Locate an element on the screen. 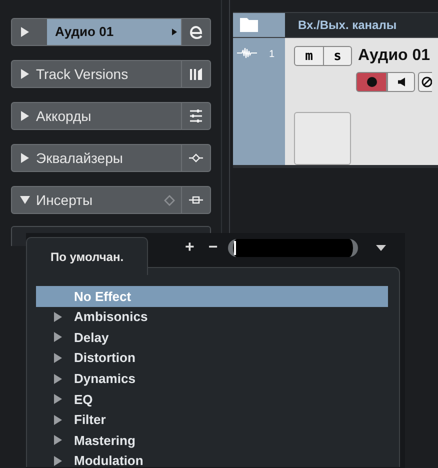 This screenshot has height=468, width=438. plugin-list-item: Delay is located at coordinates (212, 337).